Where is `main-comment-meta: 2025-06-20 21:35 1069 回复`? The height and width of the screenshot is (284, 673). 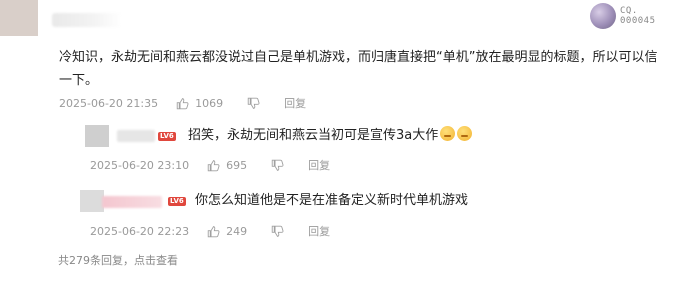
main-comment-meta: 2025-06-20 21:35 1069 回复 is located at coordinates (182, 103).